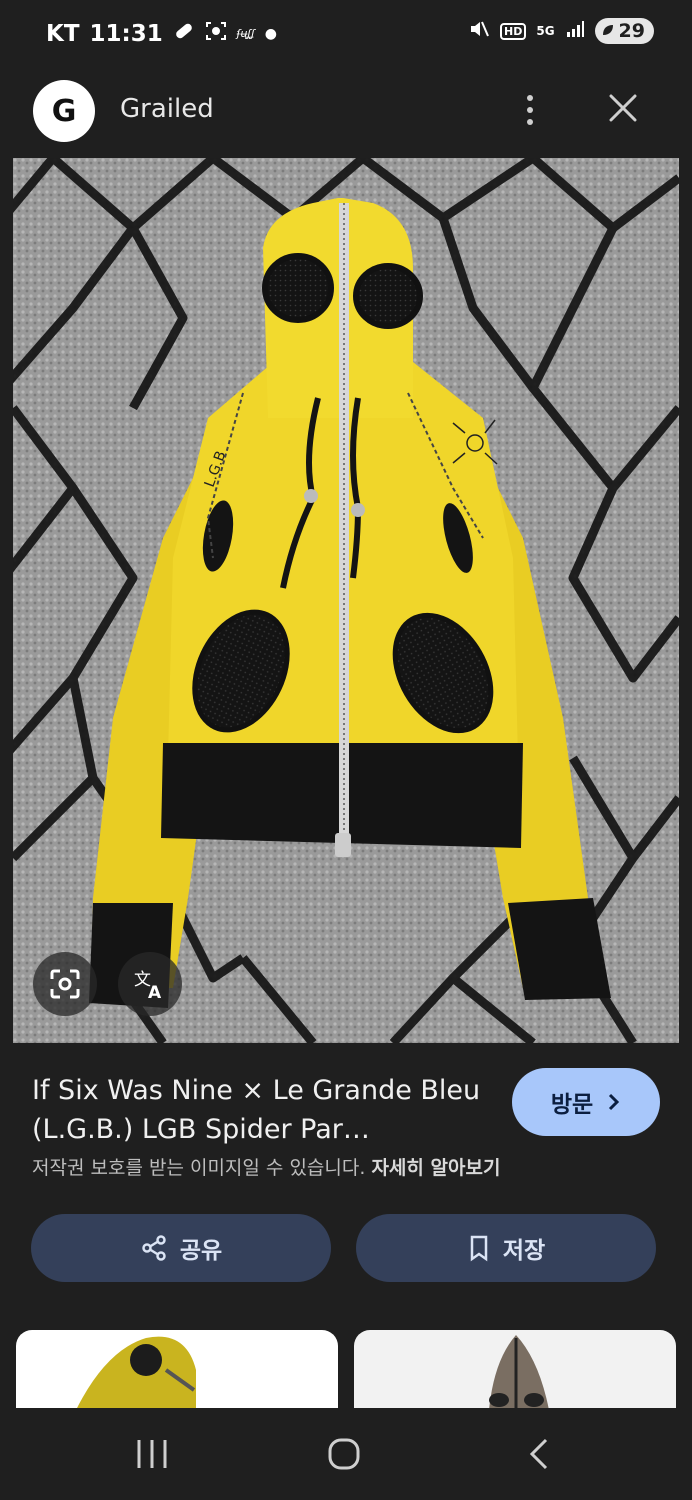 The height and width of the screenshot is (1500, 692). I want to click on right-eye-mesh, so click(388, 296).